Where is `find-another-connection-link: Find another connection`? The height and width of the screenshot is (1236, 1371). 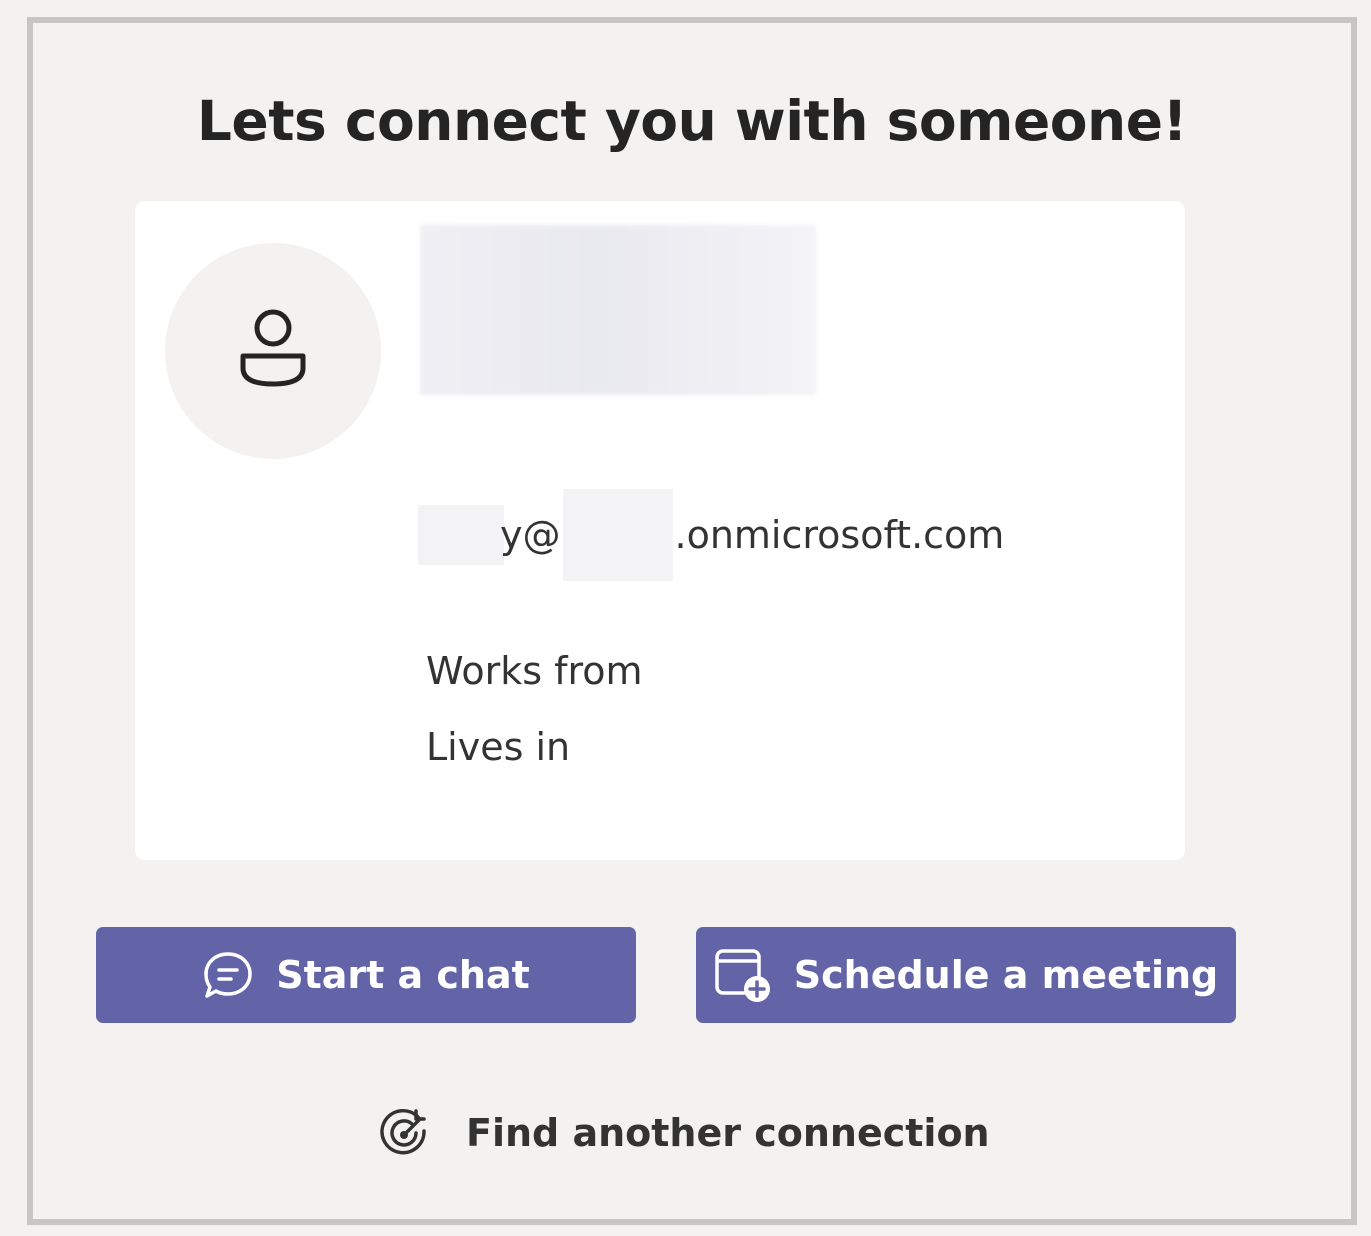
find-another-connection-link: Find another connection is located at coordinates (684, 1133).